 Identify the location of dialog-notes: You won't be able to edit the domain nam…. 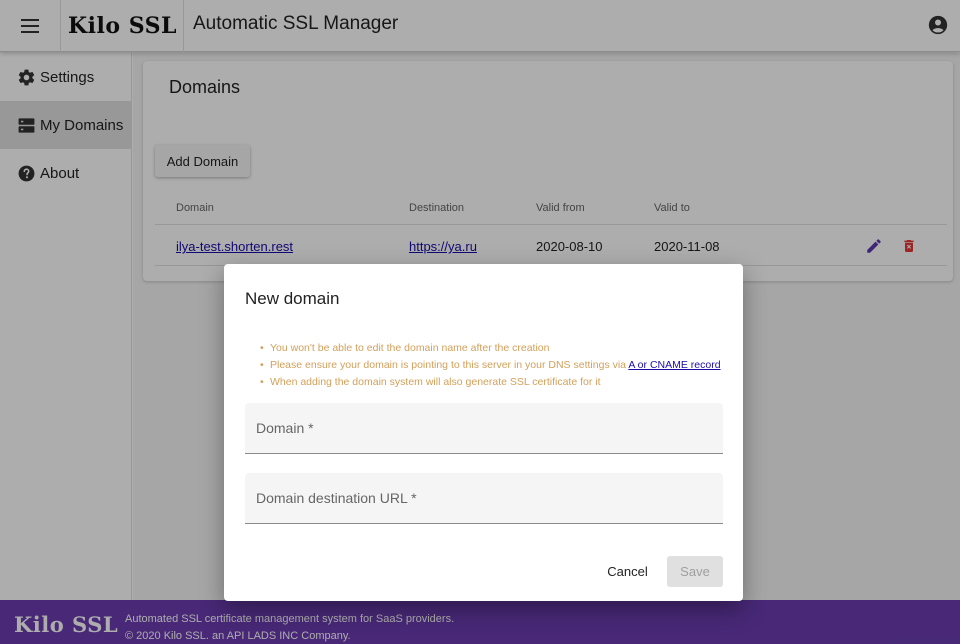
(500, 367).